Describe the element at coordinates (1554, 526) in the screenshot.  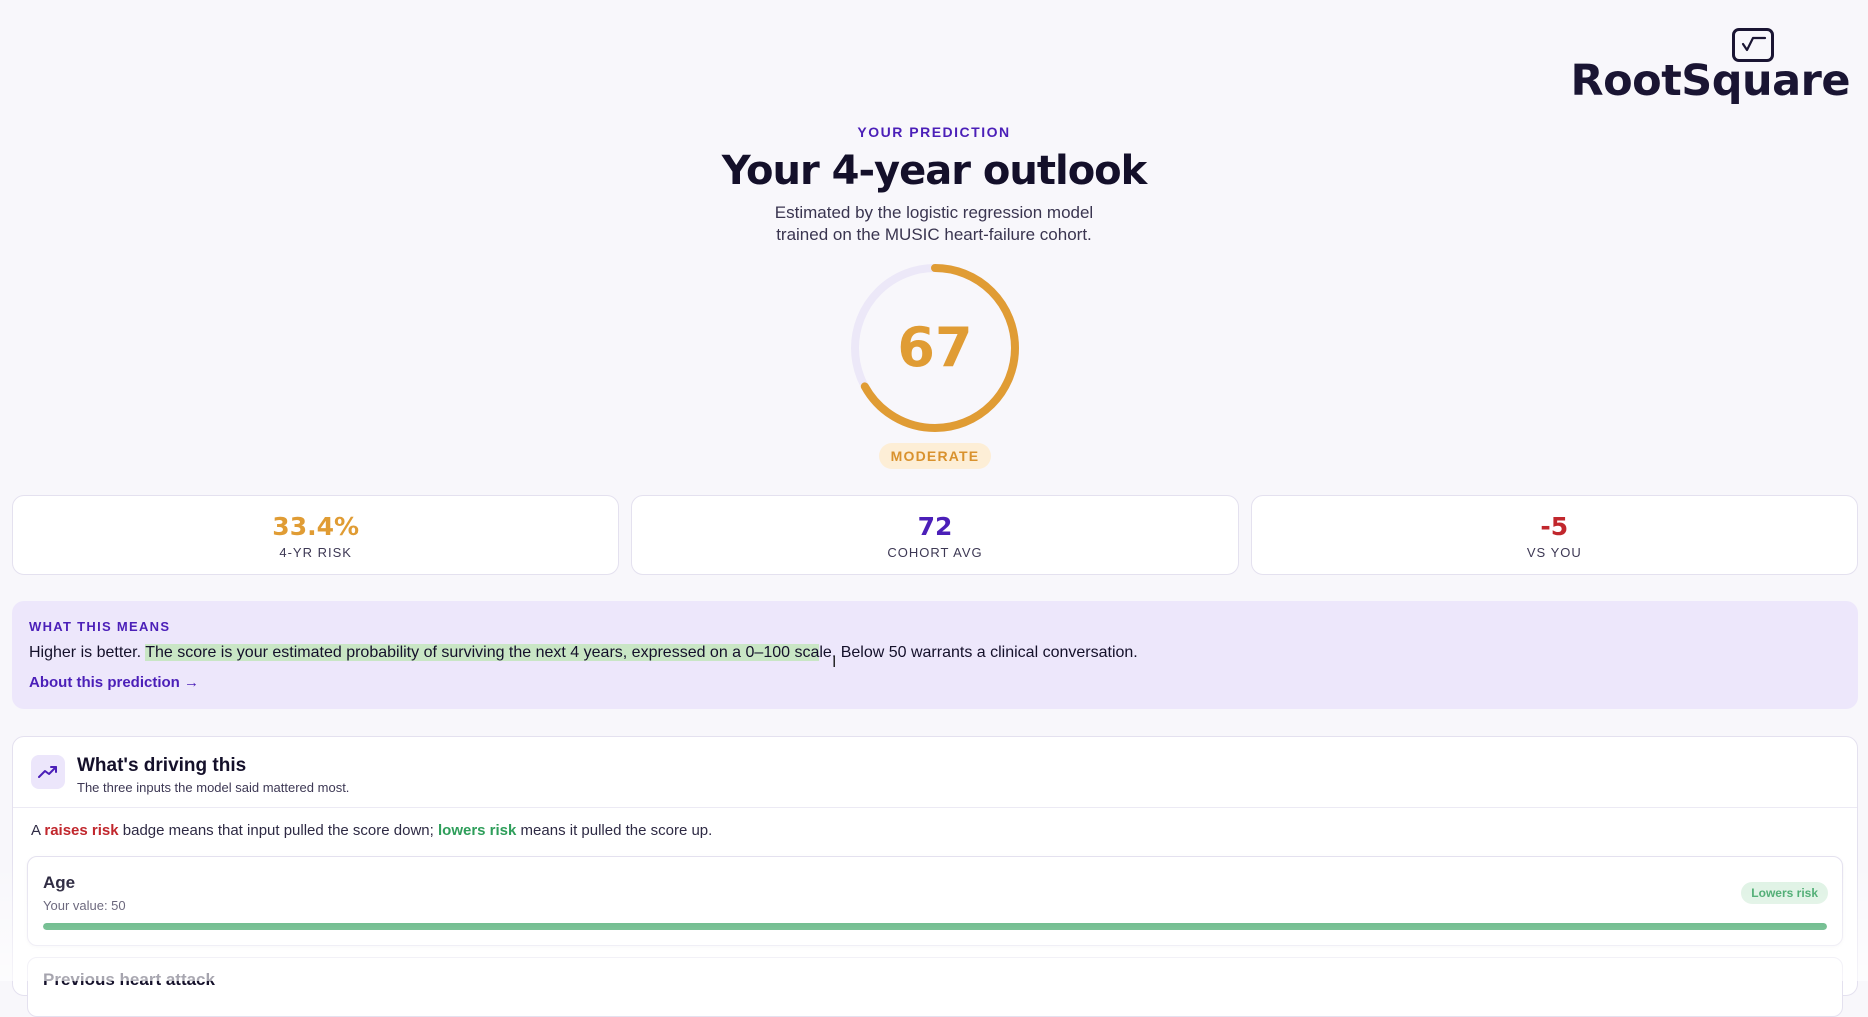
I see `stat-value: -5` at that location.